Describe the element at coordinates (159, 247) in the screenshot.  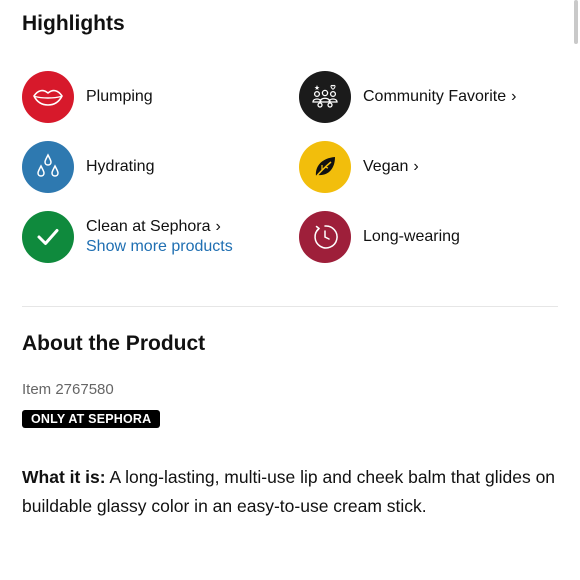
I see `show-more-products-link: Show more products` at that location.